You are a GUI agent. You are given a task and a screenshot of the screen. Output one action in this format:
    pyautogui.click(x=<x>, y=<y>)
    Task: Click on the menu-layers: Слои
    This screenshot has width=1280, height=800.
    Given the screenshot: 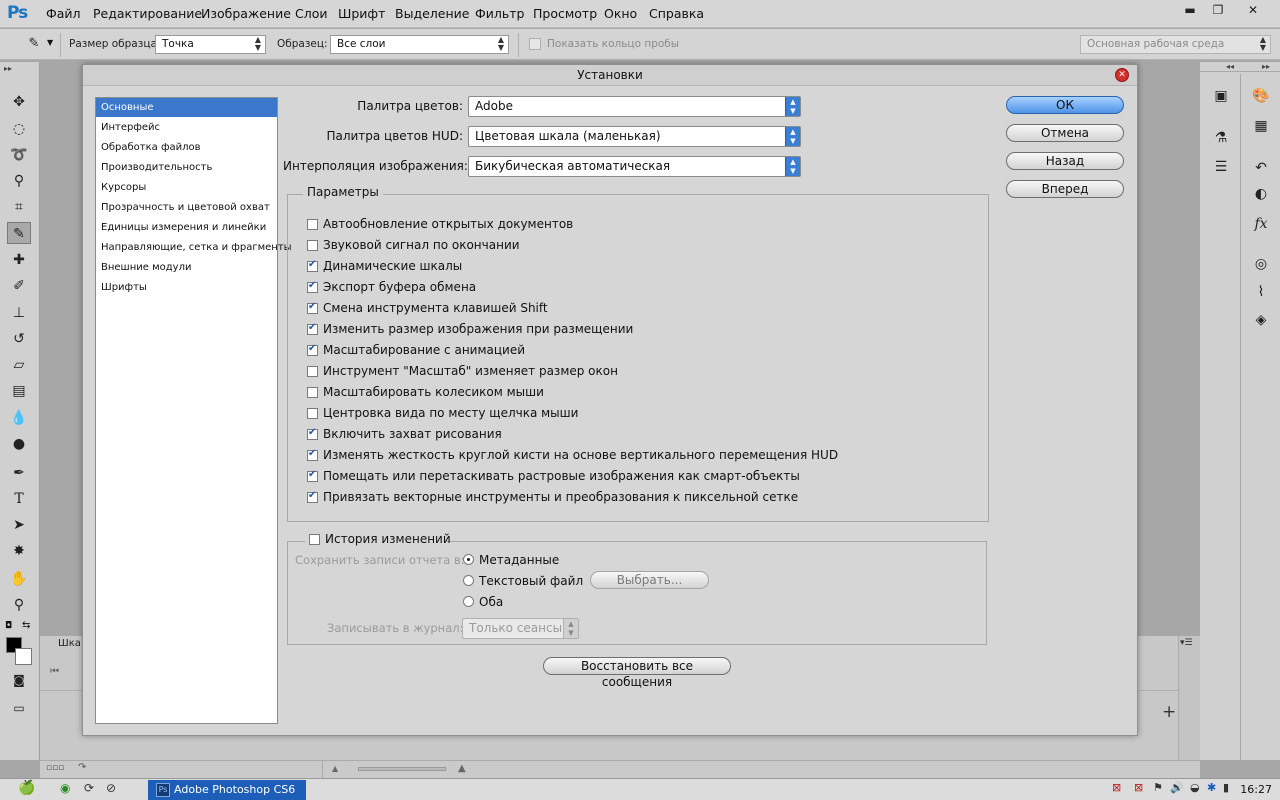 What is the action you would take?
    pyautogui.click(x=311, y=13)
    